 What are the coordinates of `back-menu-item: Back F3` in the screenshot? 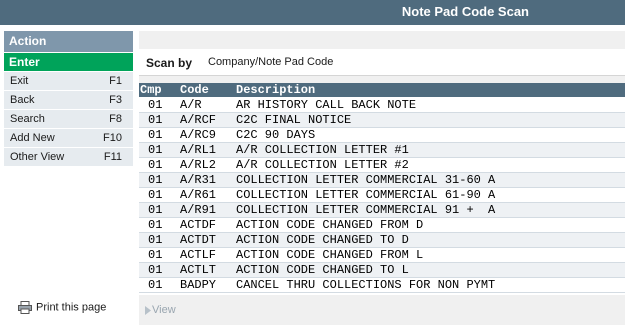 It's located at (68, 100).